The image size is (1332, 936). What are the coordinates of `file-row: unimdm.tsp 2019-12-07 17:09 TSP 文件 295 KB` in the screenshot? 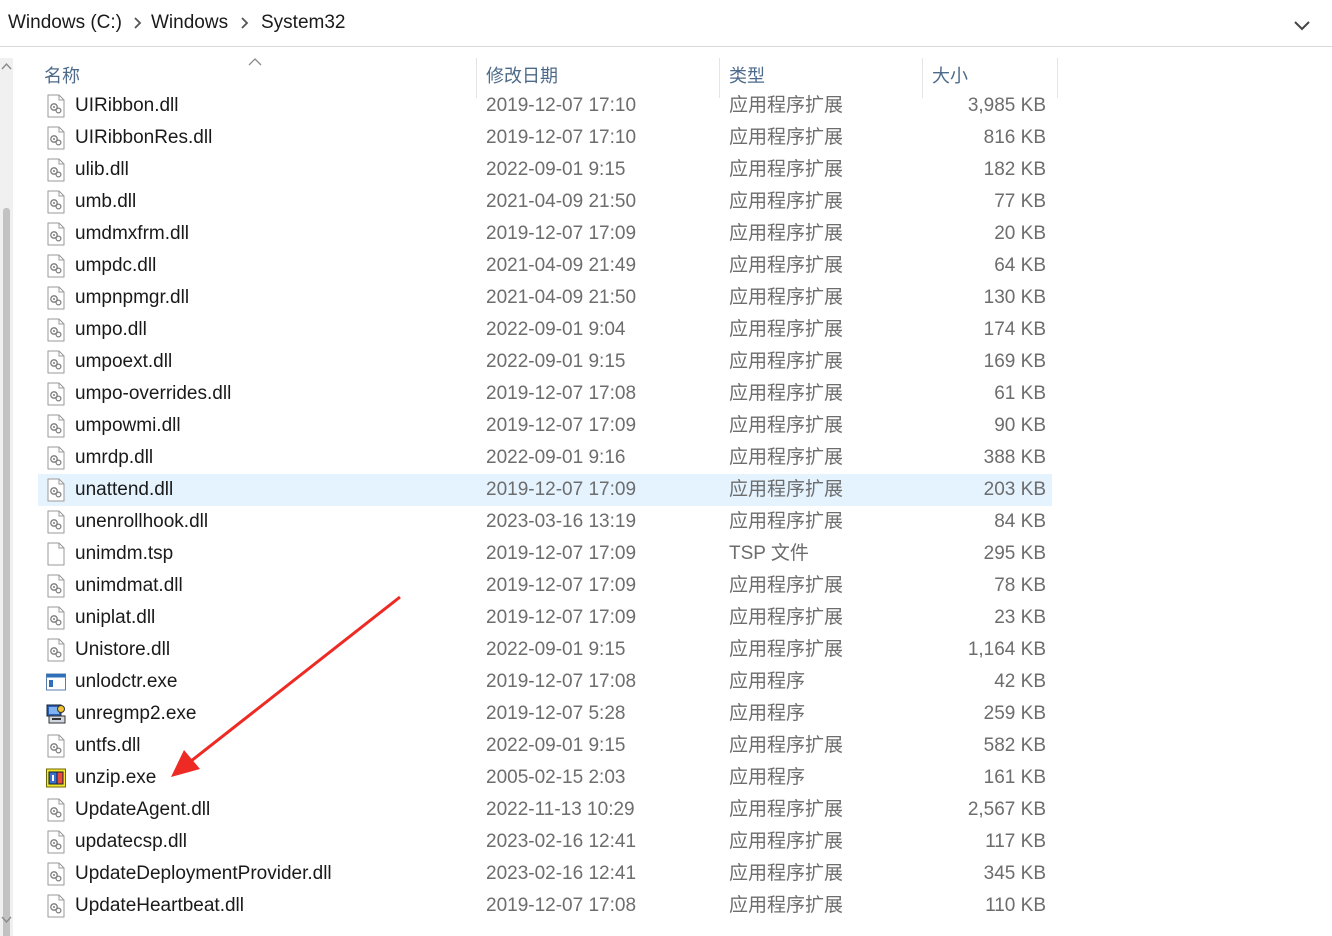 It's located at (545, 554).